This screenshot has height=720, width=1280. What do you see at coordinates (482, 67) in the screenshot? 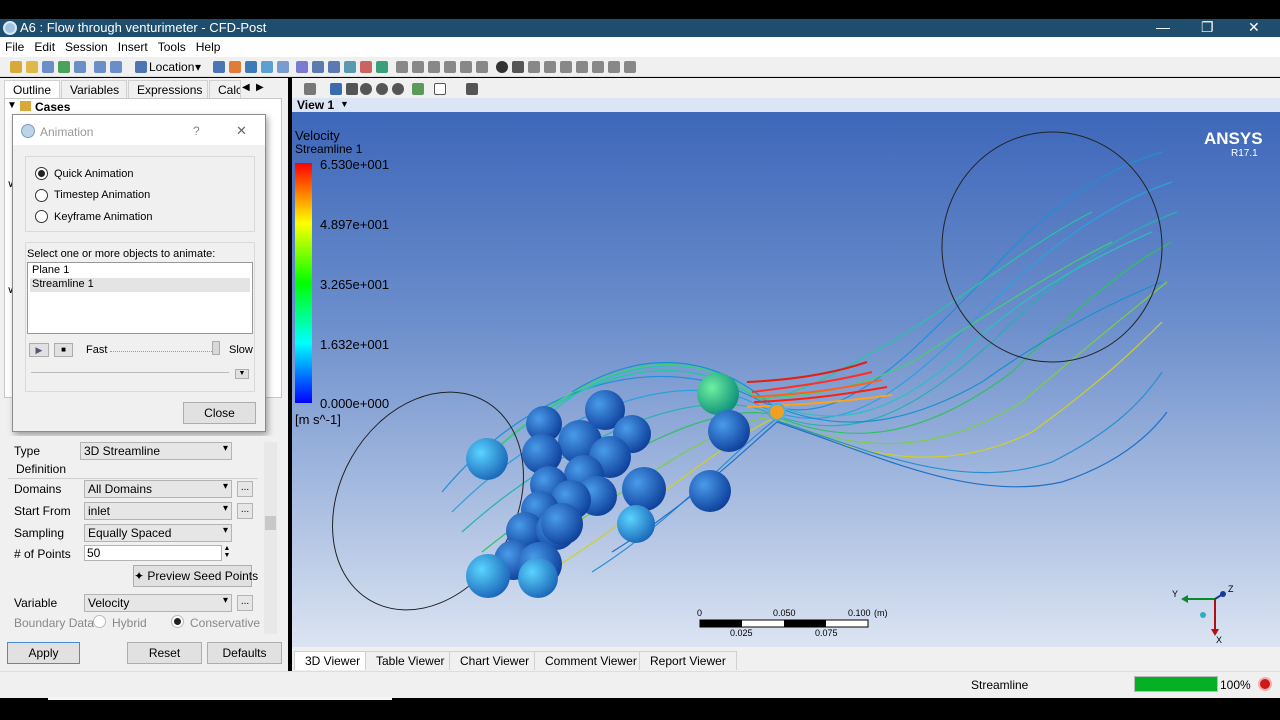
I see `figure-icon` at bounding box center [482, 67].